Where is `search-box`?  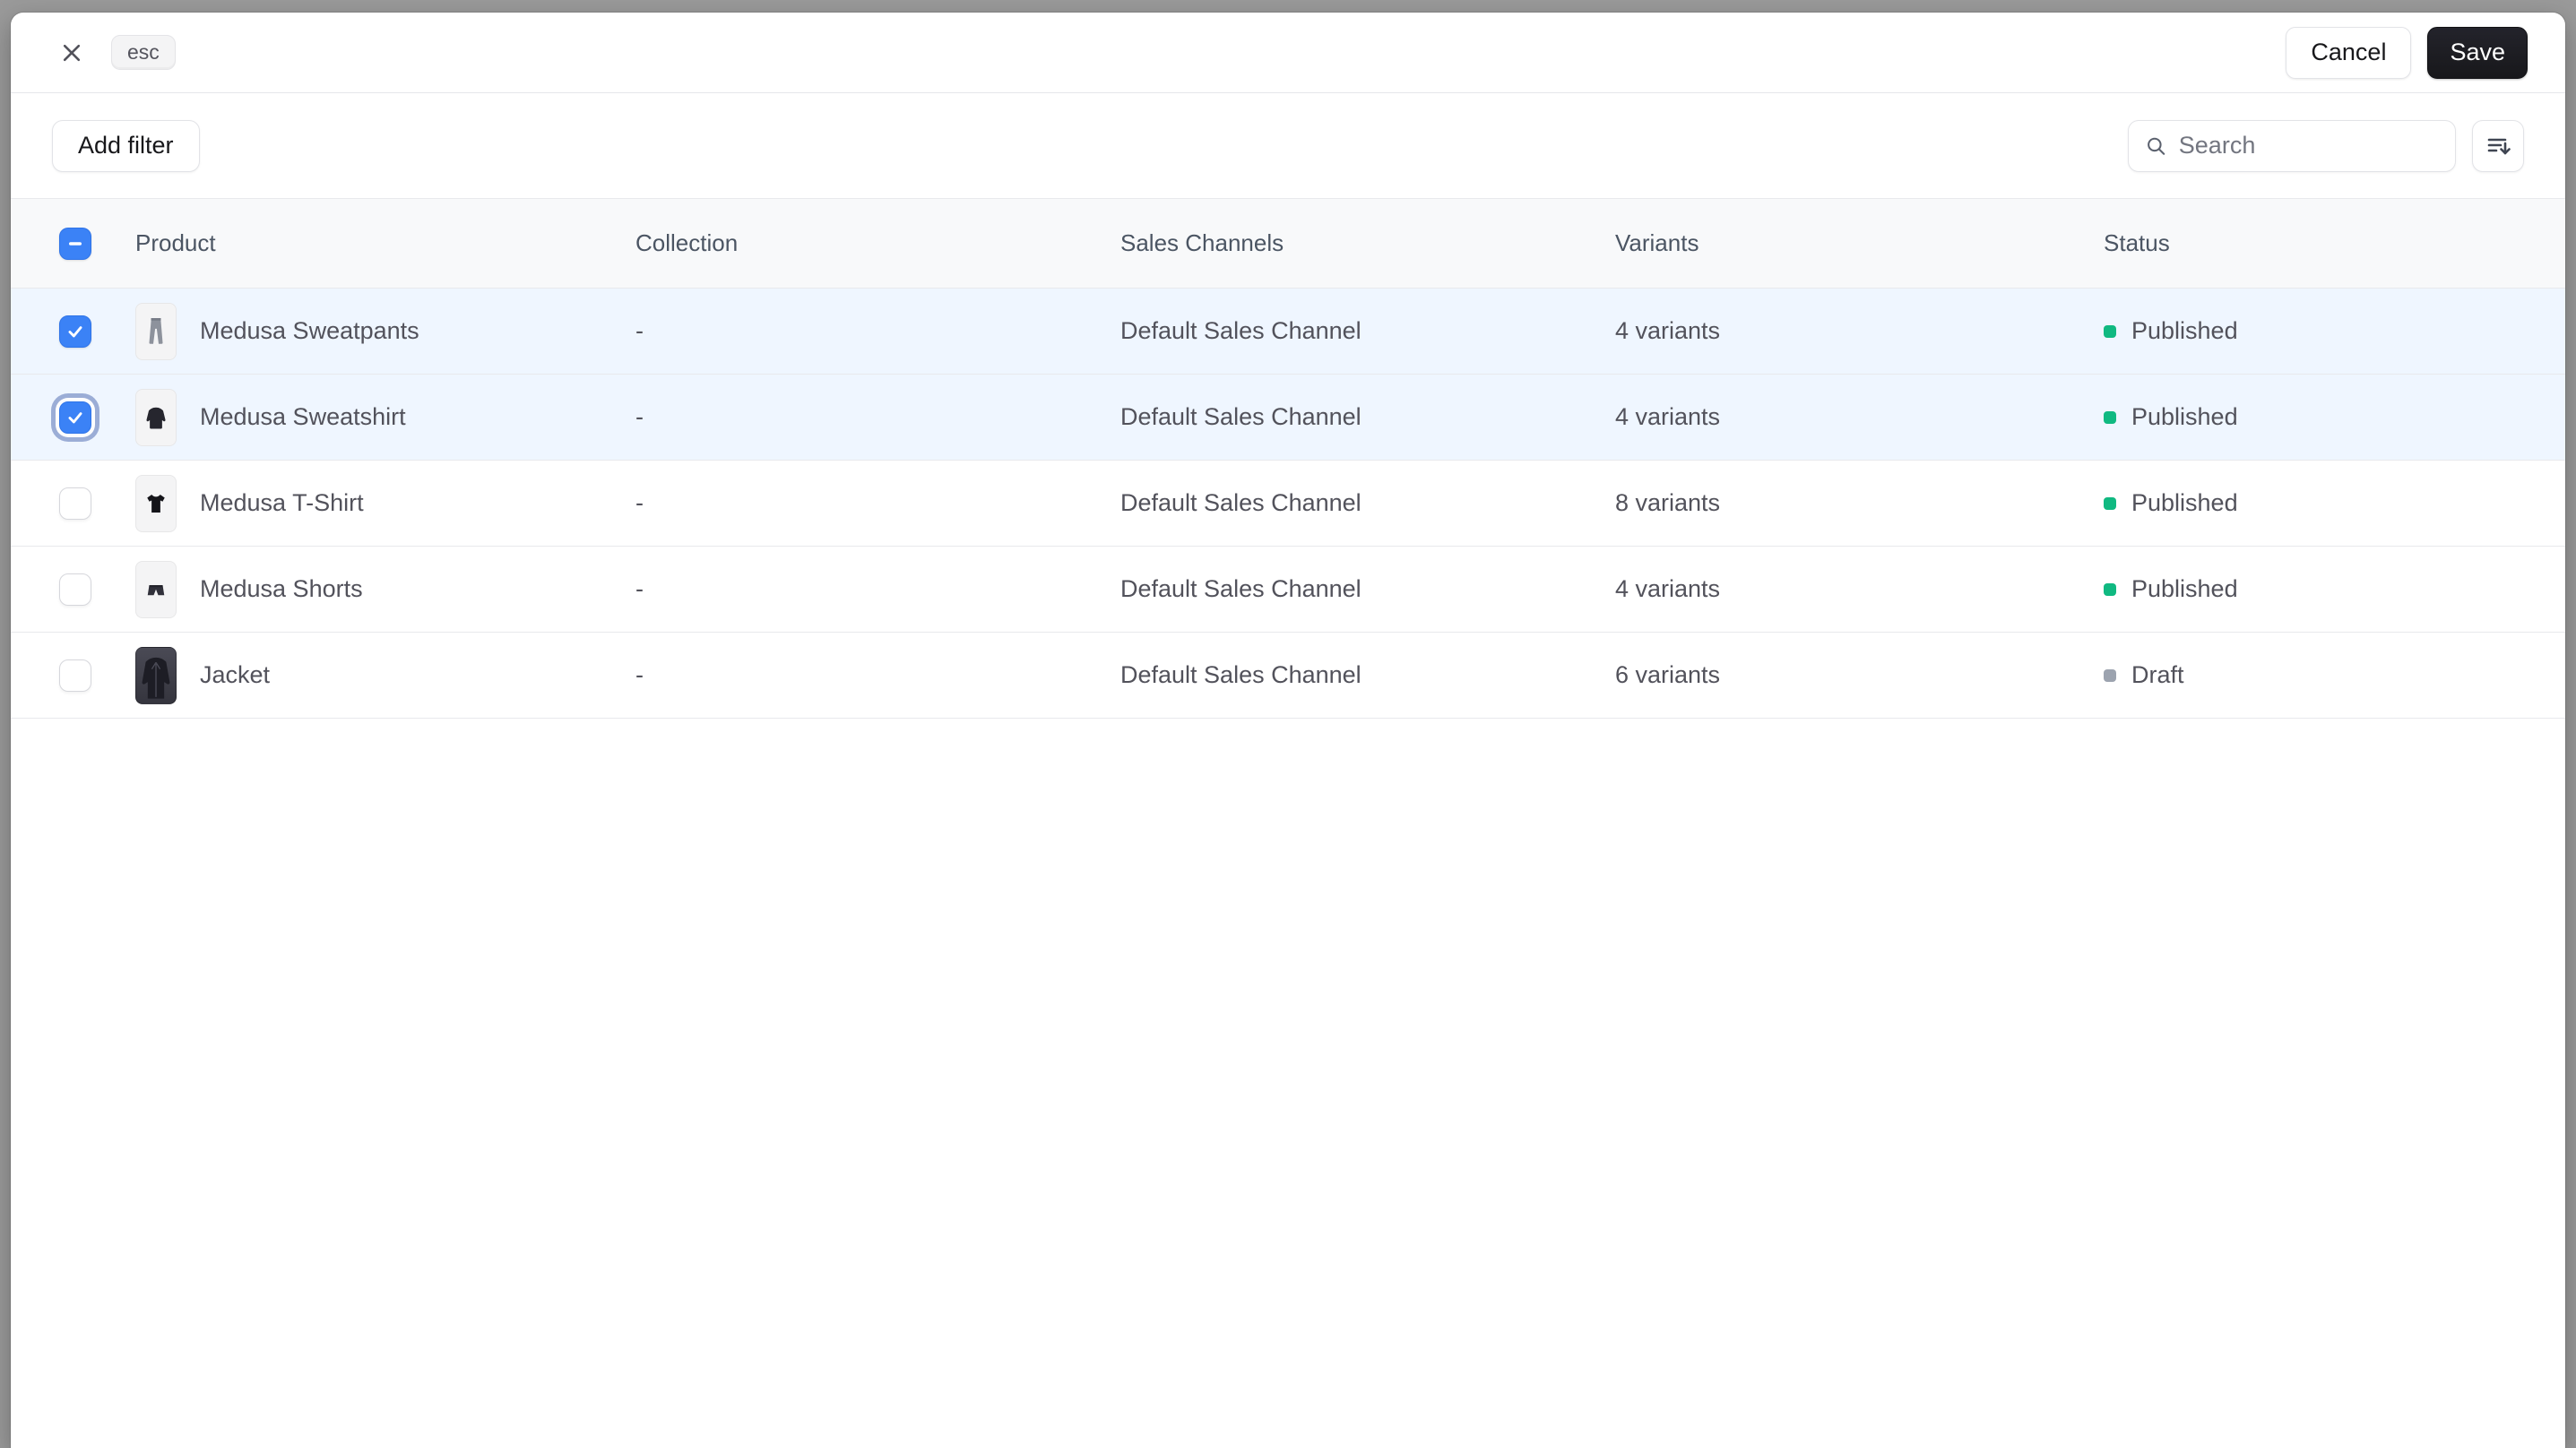 search-box is located at coordinates (2292, 145).